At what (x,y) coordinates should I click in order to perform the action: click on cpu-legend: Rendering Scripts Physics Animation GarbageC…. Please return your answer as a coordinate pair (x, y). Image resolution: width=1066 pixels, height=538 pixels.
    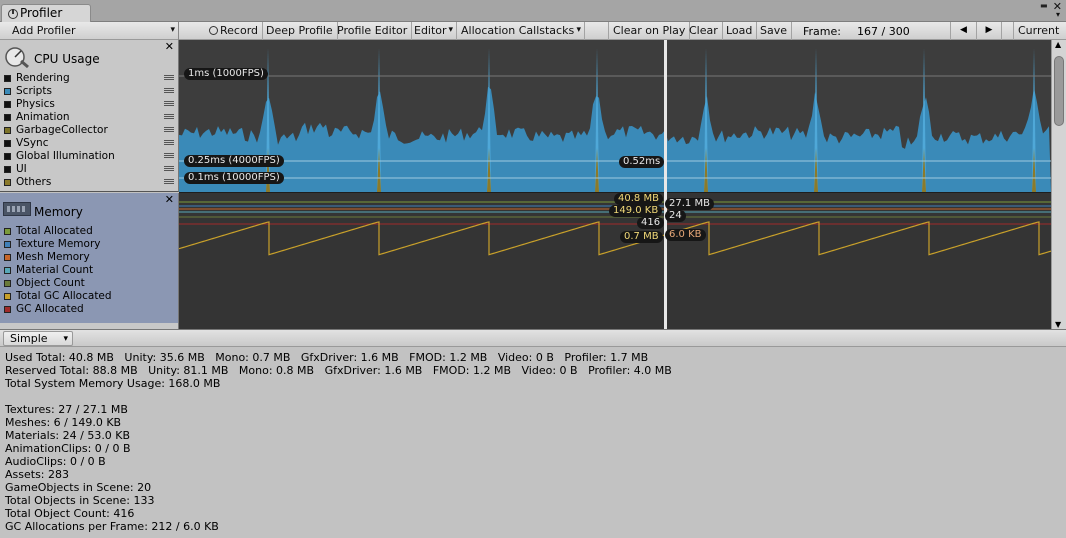
    Looking at the image, I should click on (89, 130).